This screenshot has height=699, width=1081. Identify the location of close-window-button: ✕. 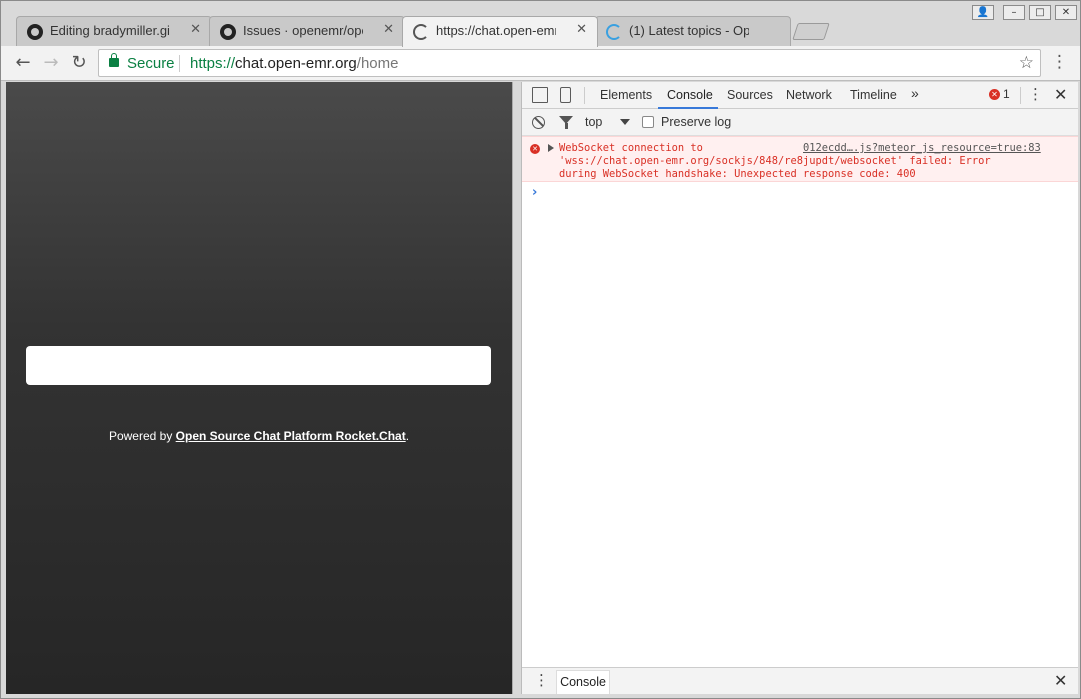
(1066, 12).